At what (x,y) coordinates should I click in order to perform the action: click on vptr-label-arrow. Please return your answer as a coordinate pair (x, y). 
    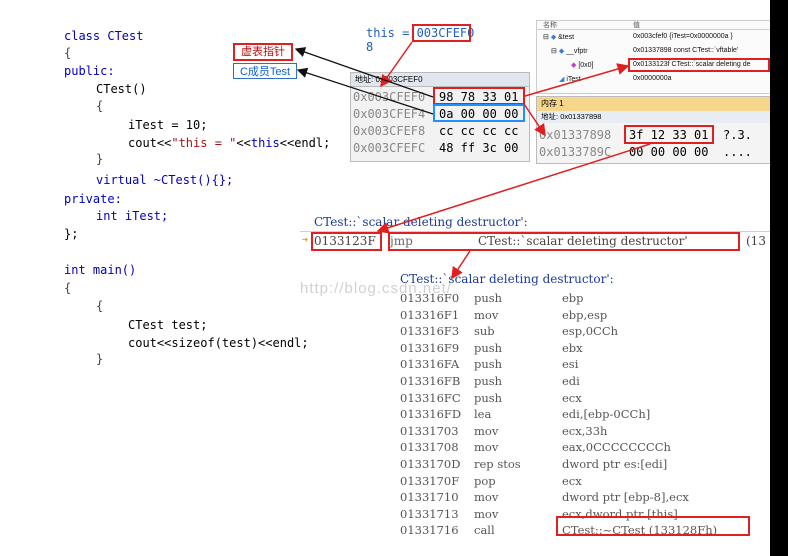
    Looking at the image, I should click on (364, 72).